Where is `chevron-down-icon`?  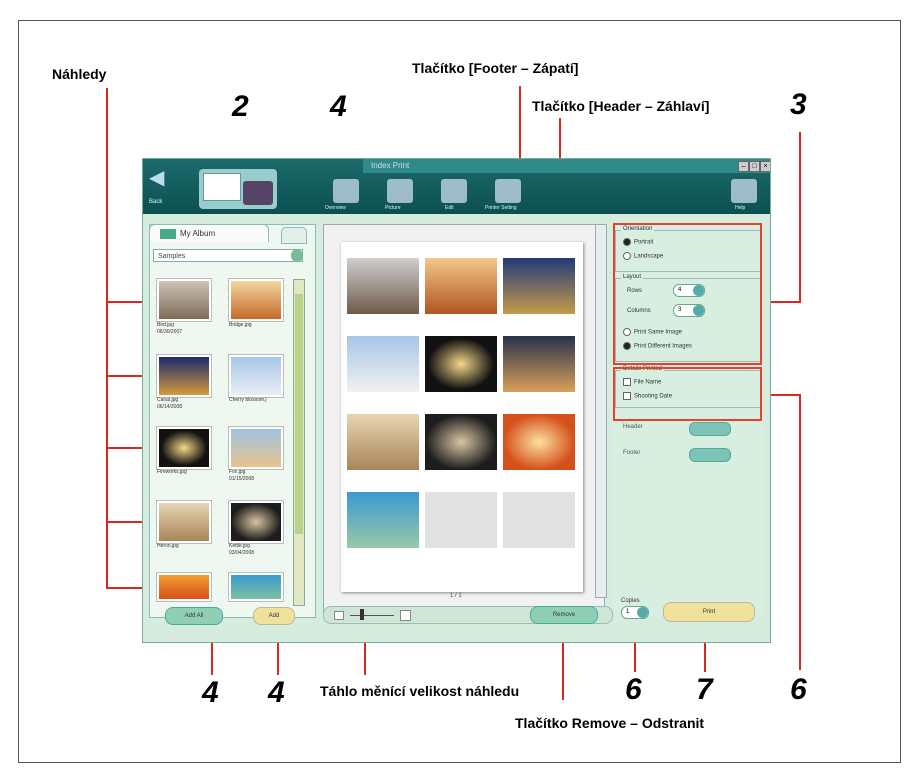 chevron-down-icon is located at coordinates (297, 255).